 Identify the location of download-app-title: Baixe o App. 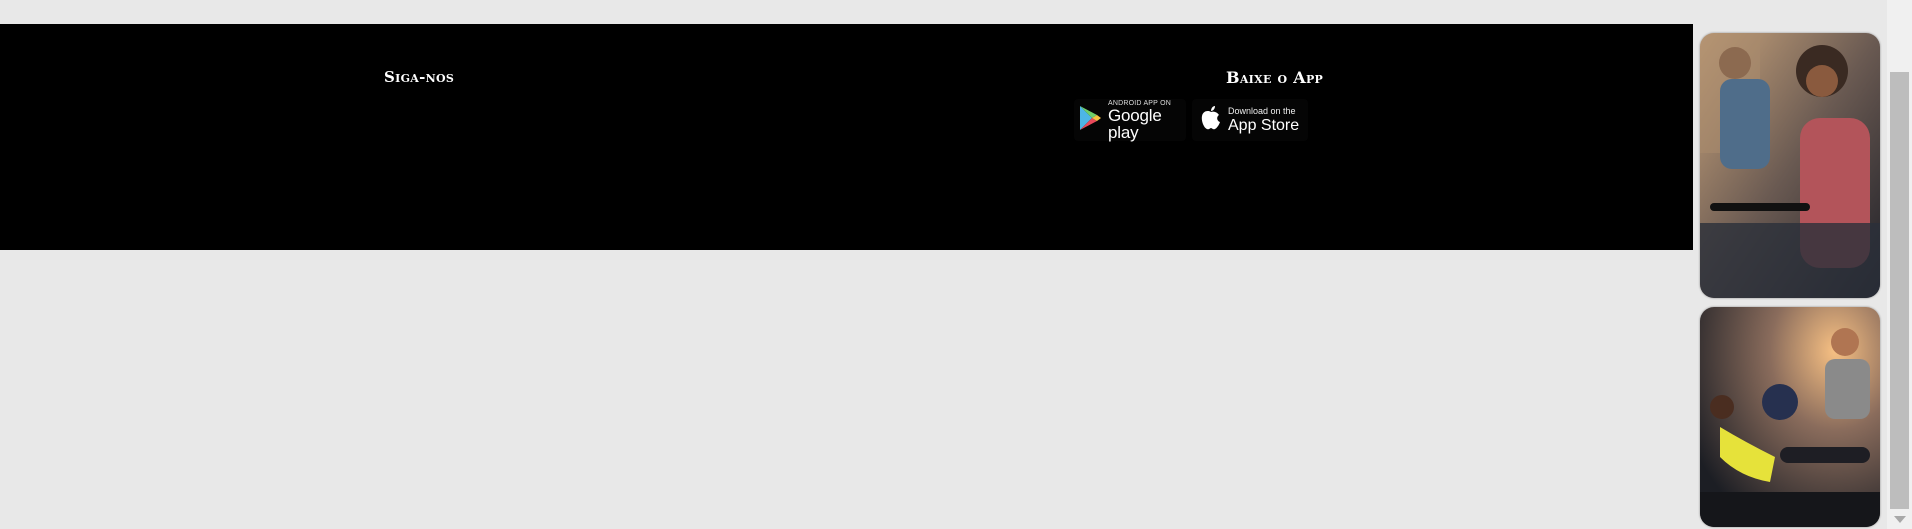
(1275, 77).